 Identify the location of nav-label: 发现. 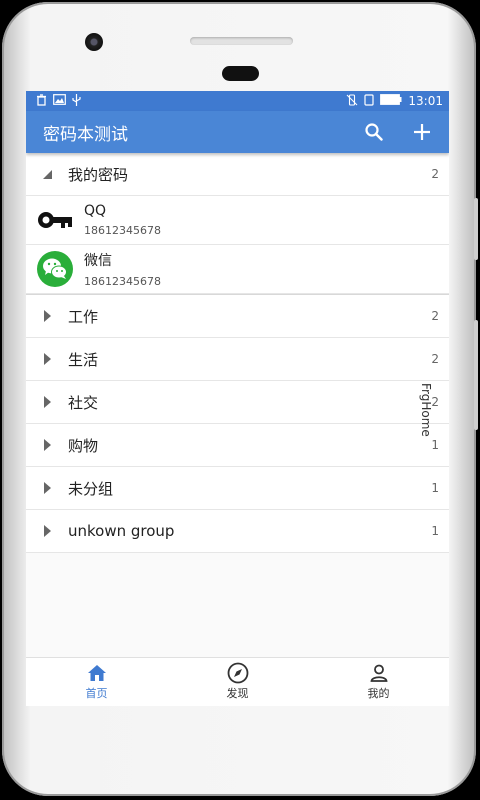
(237, 693).